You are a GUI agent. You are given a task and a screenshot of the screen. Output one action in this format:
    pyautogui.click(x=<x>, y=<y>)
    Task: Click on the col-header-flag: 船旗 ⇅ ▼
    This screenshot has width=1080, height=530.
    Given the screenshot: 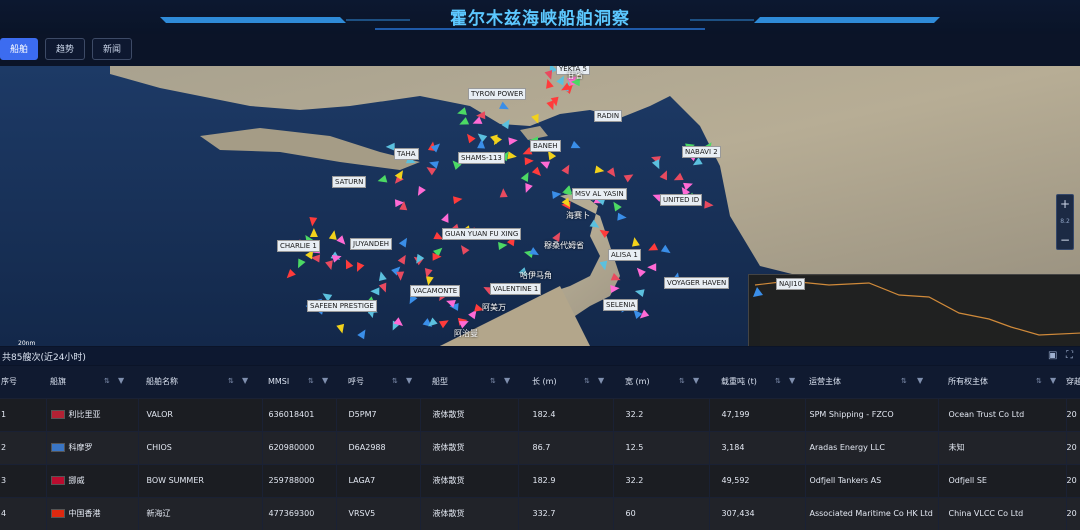 What is the action you would take?
    pyautogui.click(x=92, y=382)
    